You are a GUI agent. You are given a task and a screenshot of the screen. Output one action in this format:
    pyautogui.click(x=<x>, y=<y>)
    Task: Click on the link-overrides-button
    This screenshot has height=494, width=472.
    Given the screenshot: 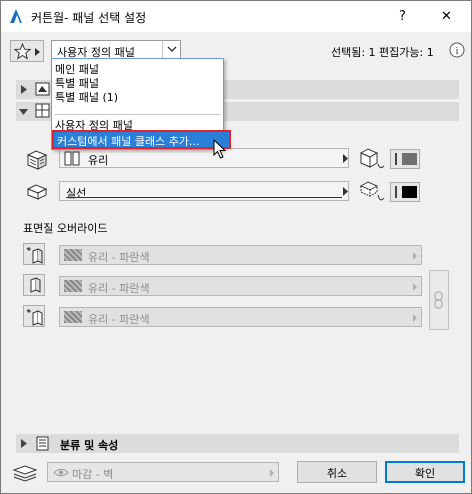 What is the action you would take?
    pyautogui.click(x=439, y=300)
    